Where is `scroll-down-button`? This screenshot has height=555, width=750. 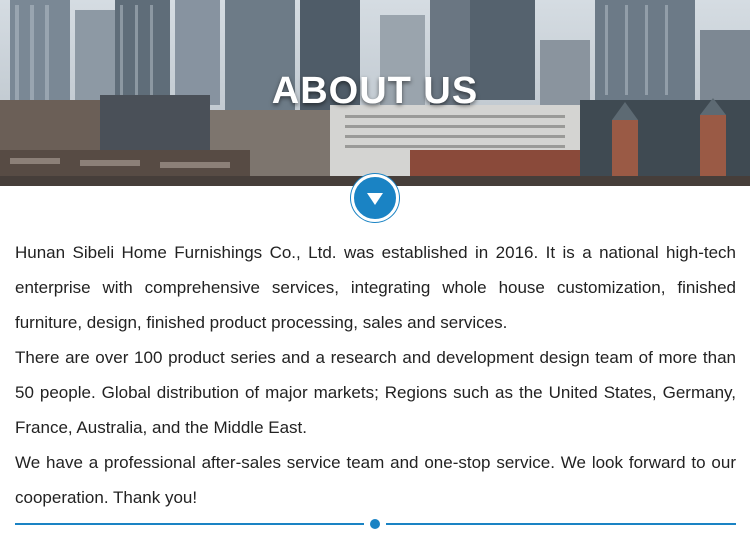
scroll-down-button is located at coordinates (375, 198).